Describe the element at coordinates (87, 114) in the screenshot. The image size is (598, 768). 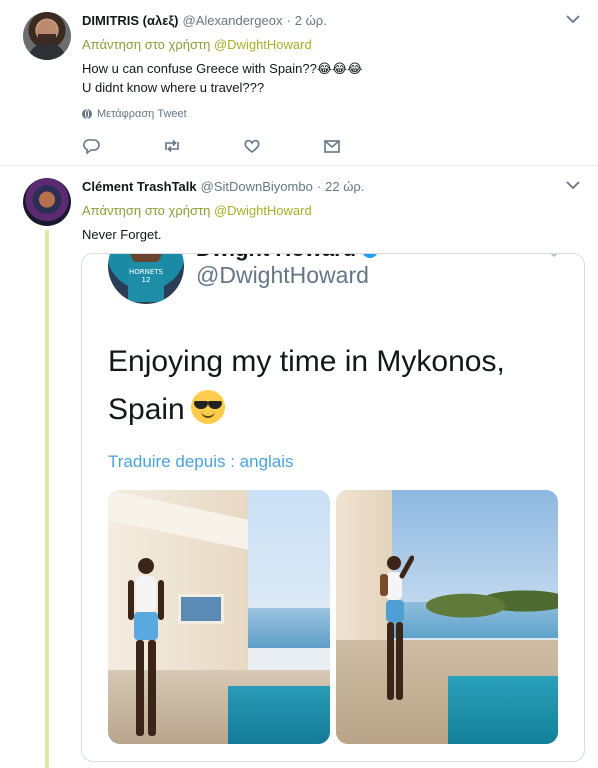
I see `globe-icon` at that location.